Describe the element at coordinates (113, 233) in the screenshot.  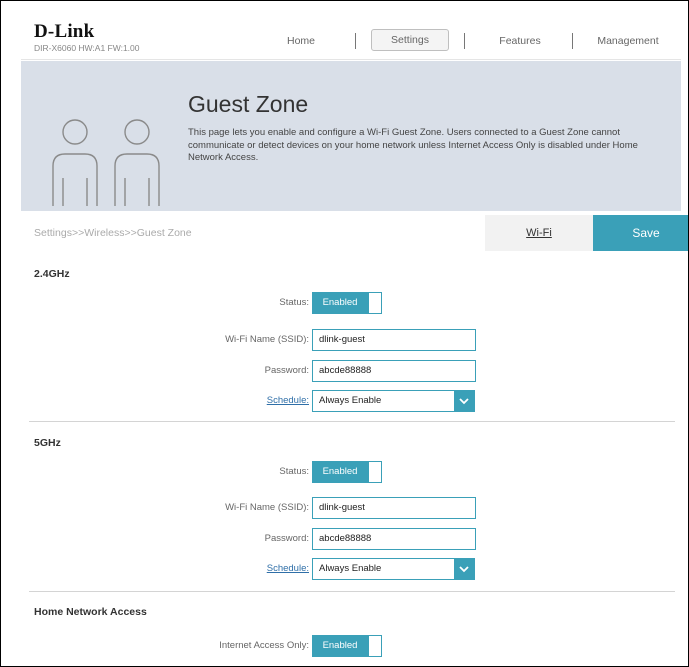
I see `breadcrumb: Settings>>Wireless>>Guest Zone` at that location.